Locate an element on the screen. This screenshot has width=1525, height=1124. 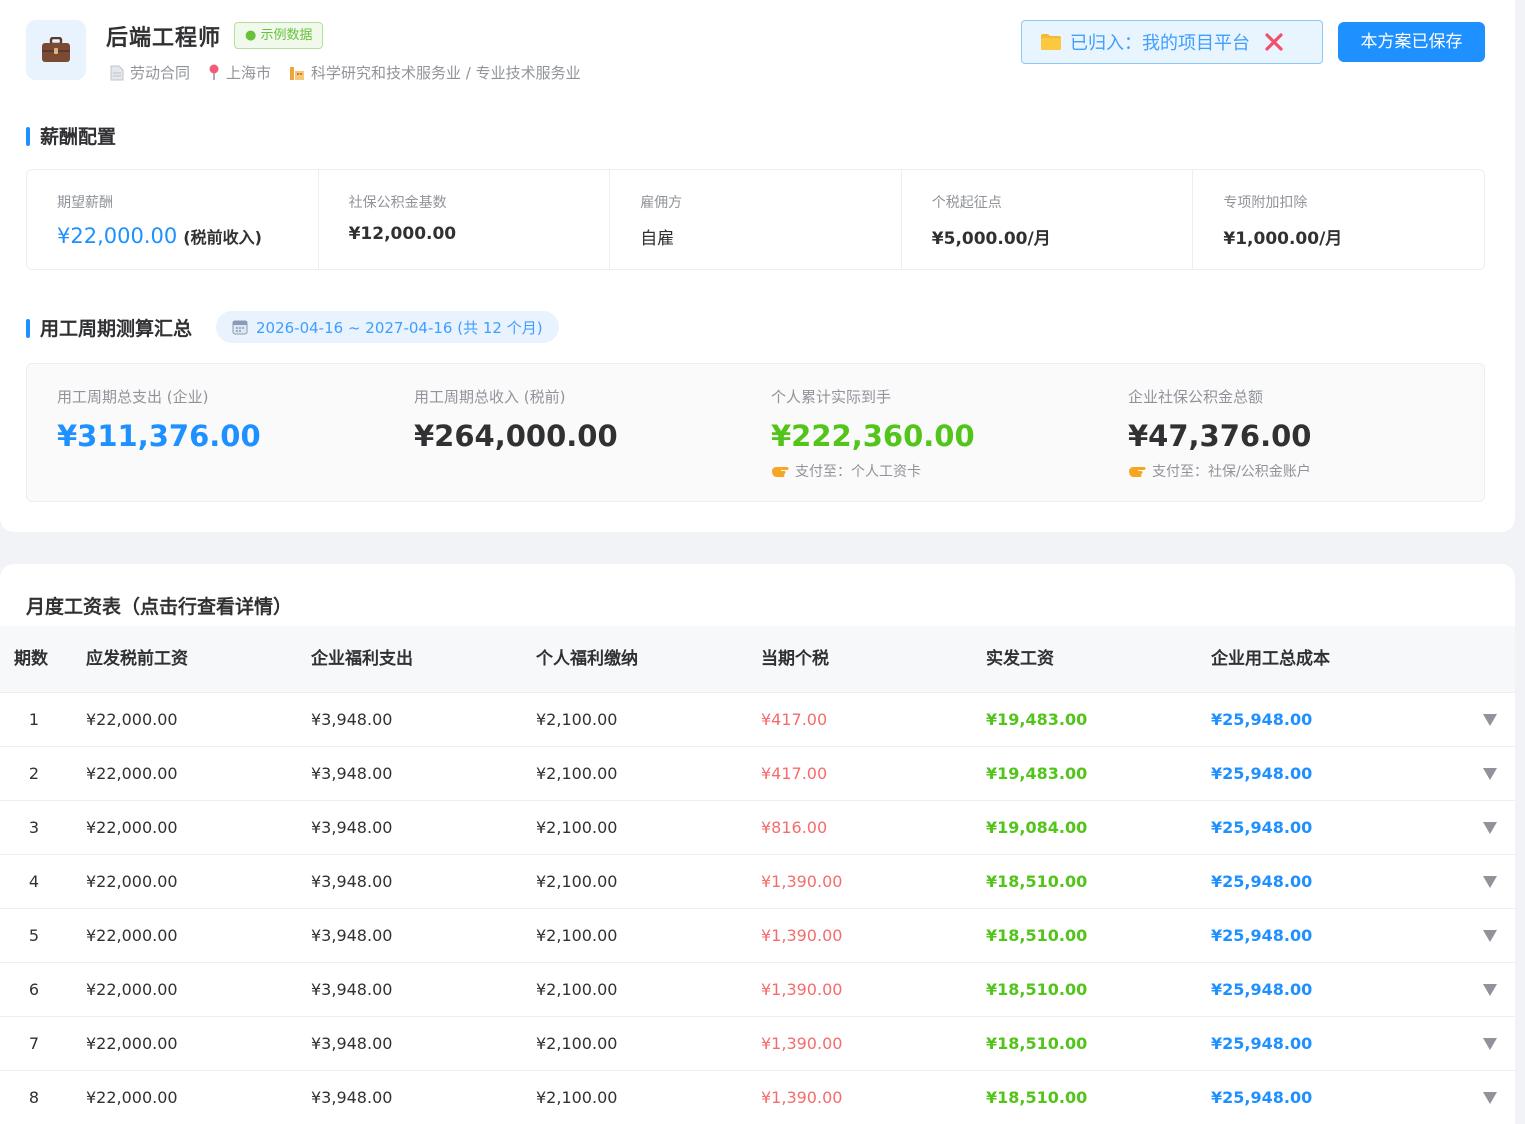
summary-total-income: 用工周期总收入 (税前) ¥264,000.00 is located at coordinates (516, 419).